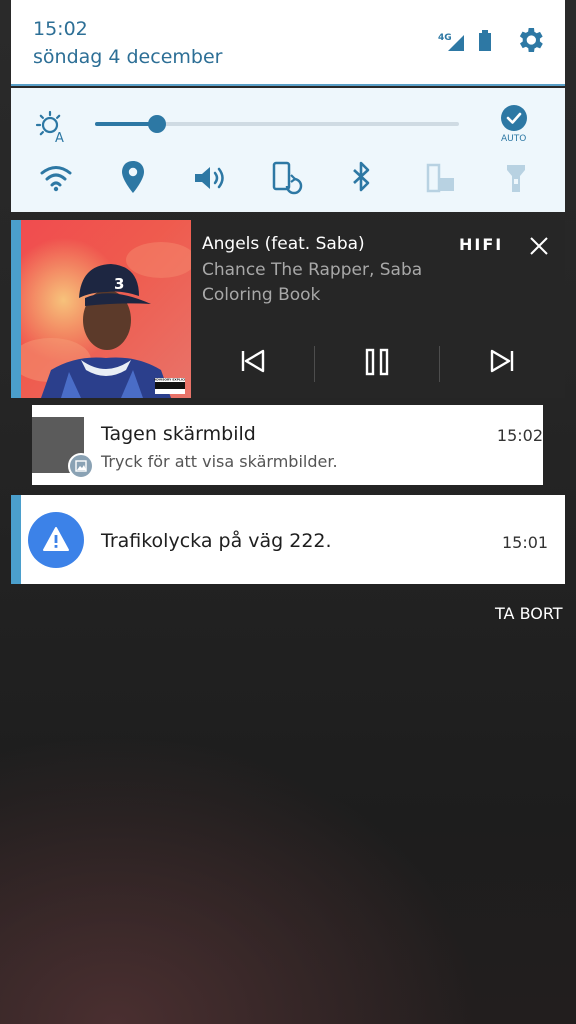 This screenshot has height=1024, width=576. What do you see at coordinates (133, 177) in the screenshot?
I see `location-icon` at bounding box center [133, 177].